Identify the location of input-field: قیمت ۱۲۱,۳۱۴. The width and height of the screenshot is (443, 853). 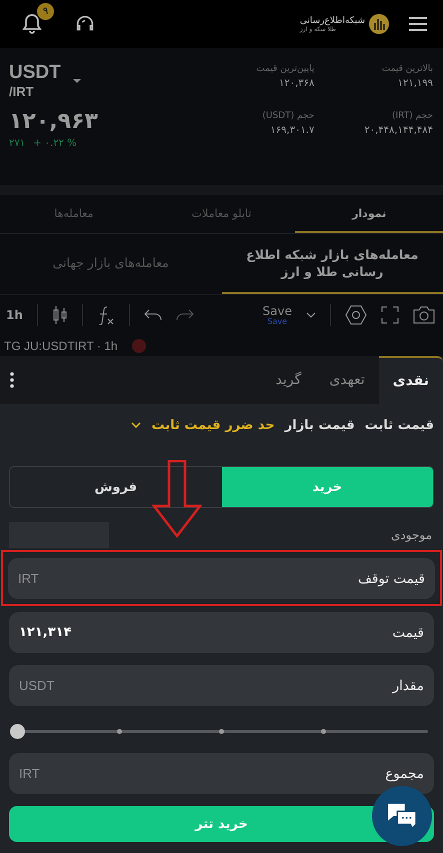
(221, 632).